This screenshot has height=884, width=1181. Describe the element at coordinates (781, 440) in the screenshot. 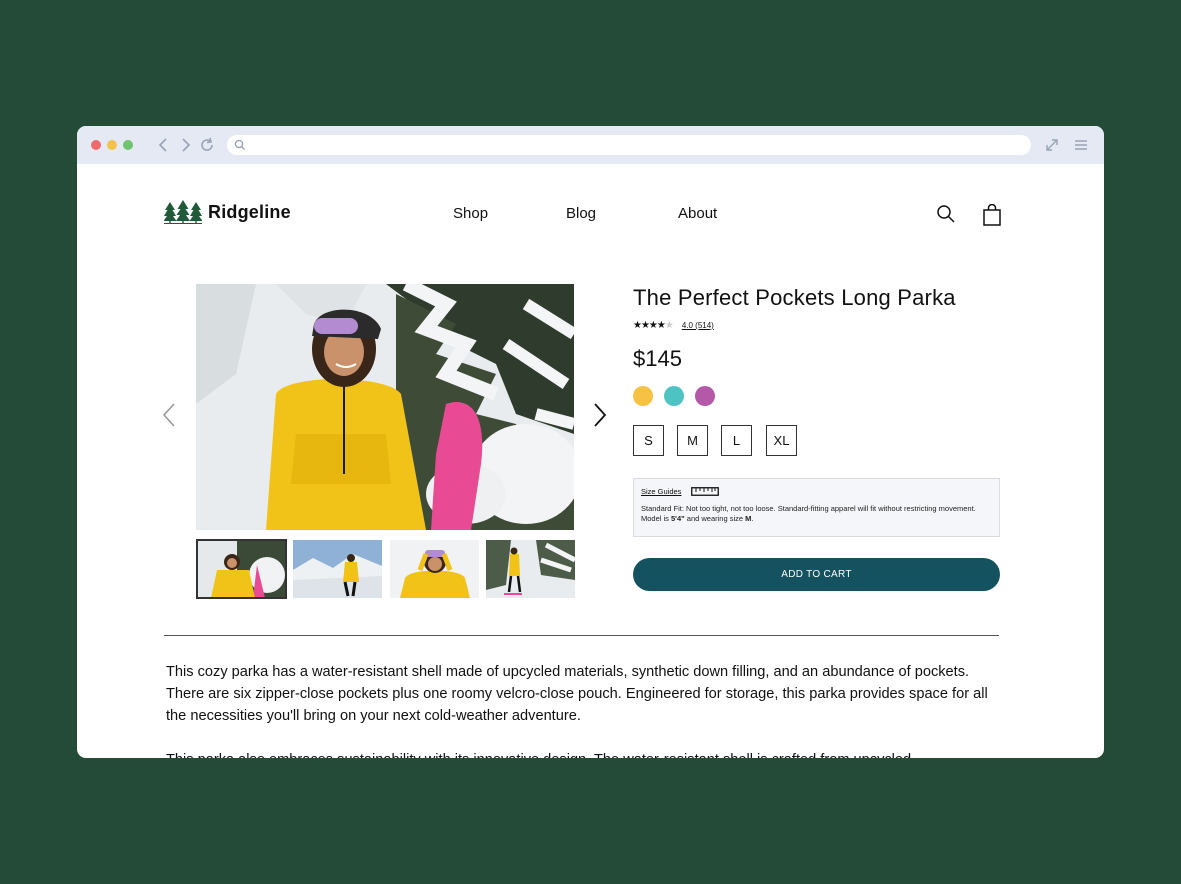

I see `size-option-xl: XL` at that location.